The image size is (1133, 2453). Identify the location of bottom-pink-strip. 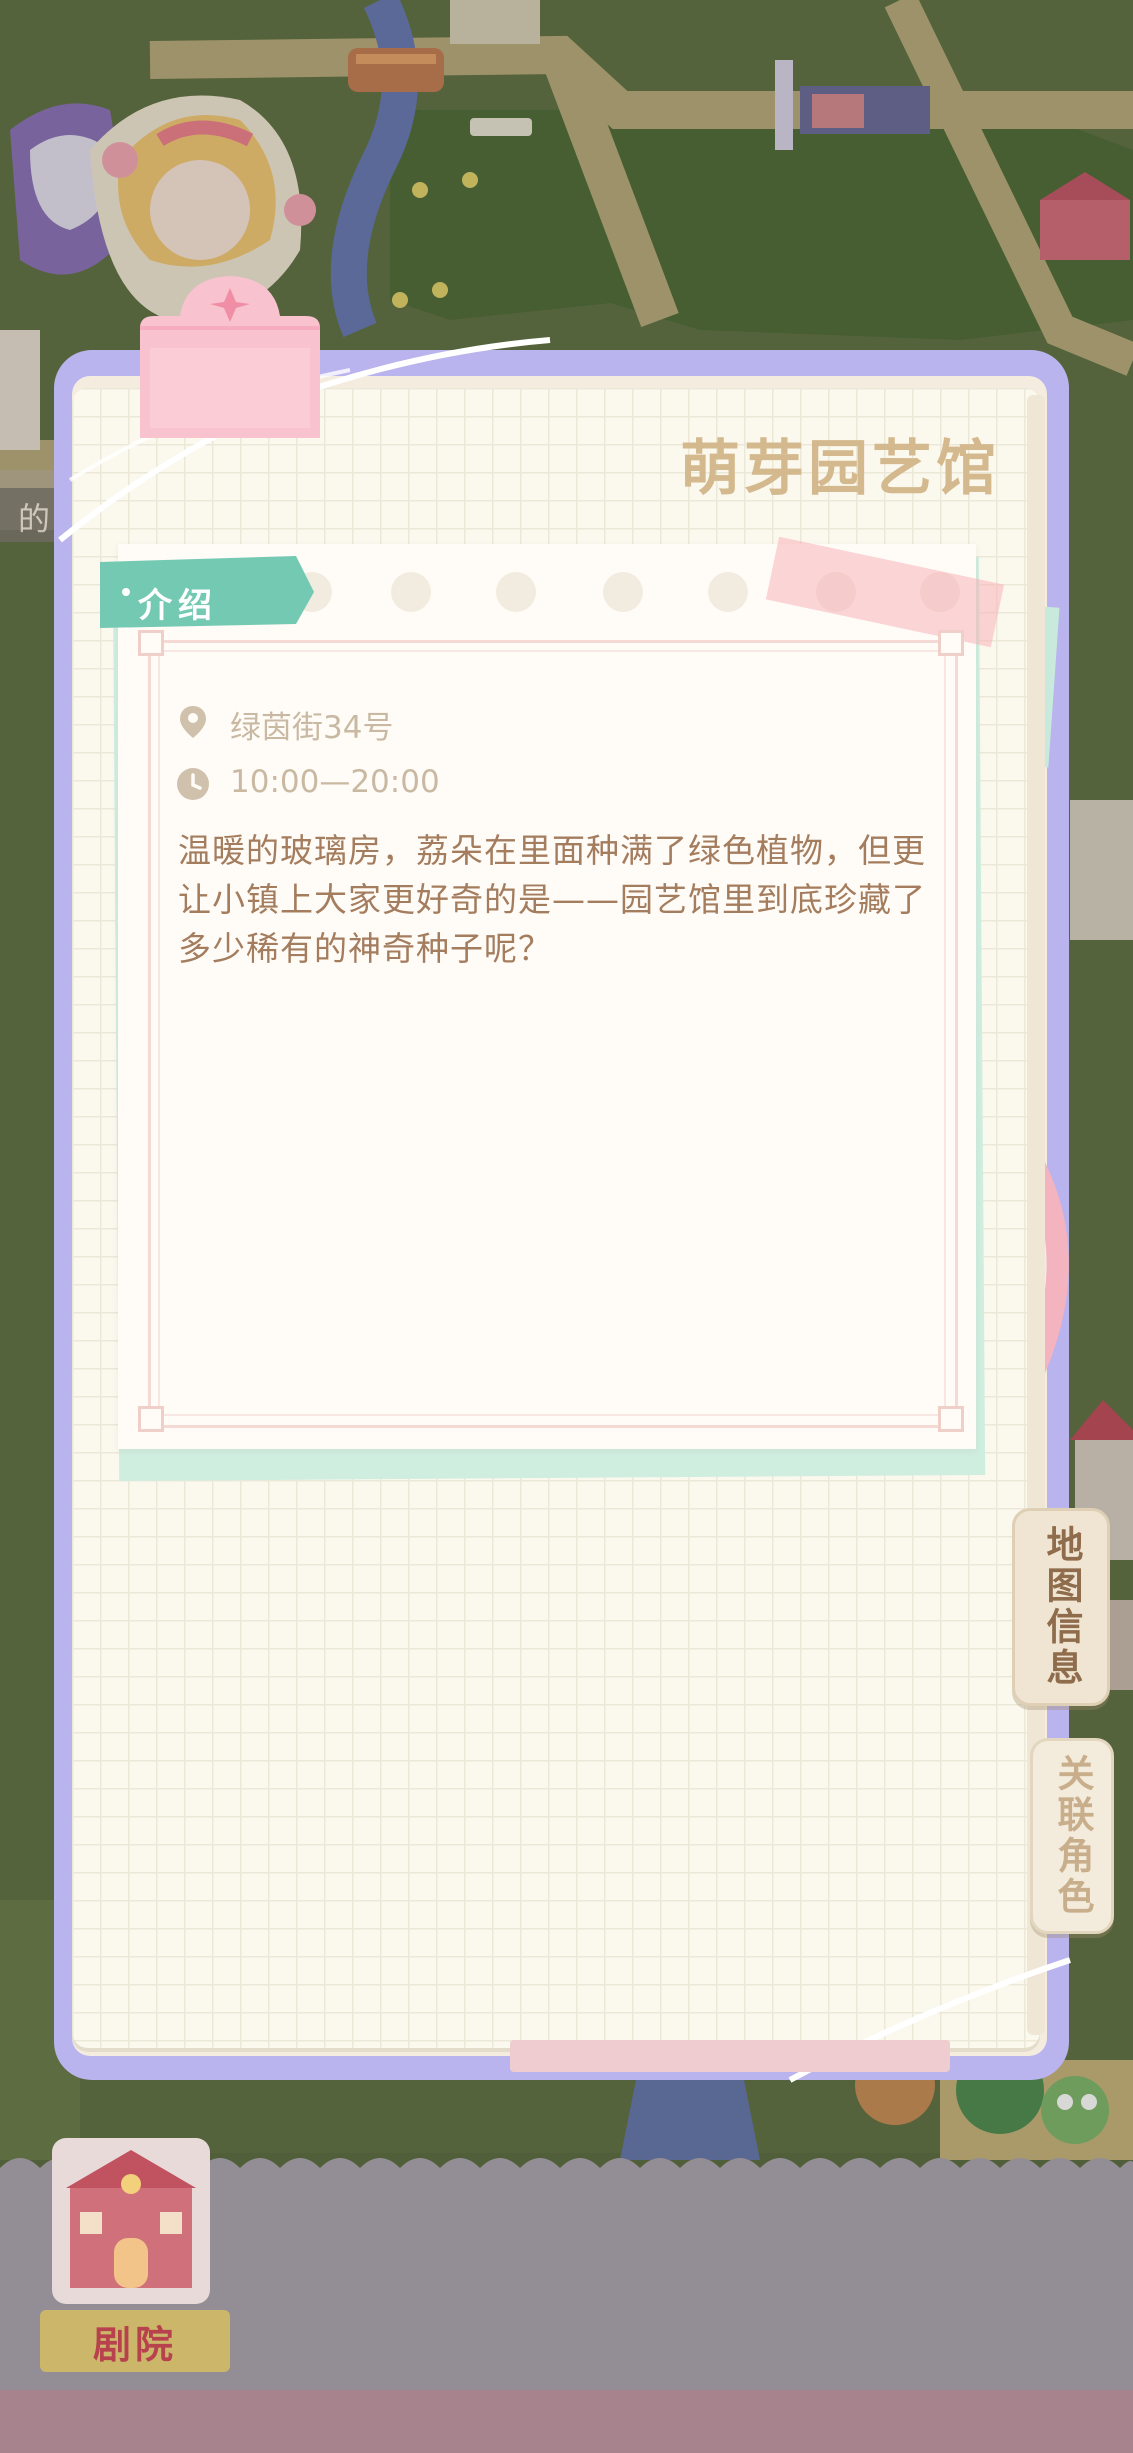
(566, 2421).